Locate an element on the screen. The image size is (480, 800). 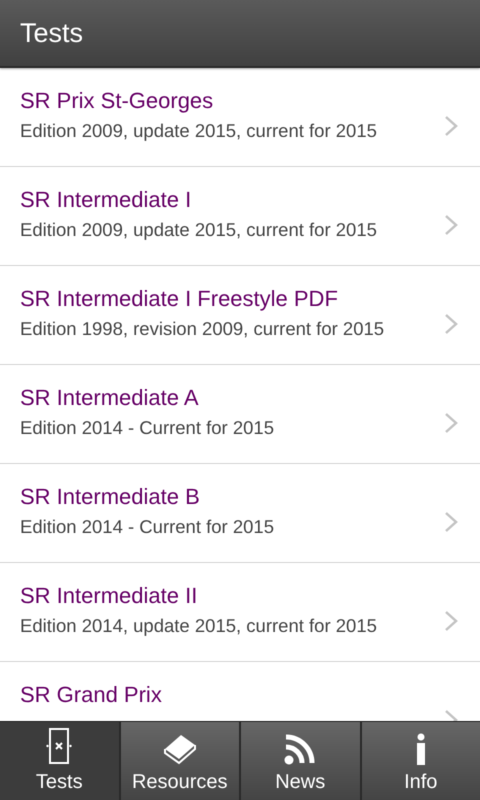
tab: News is located at coordinates (301, 761).